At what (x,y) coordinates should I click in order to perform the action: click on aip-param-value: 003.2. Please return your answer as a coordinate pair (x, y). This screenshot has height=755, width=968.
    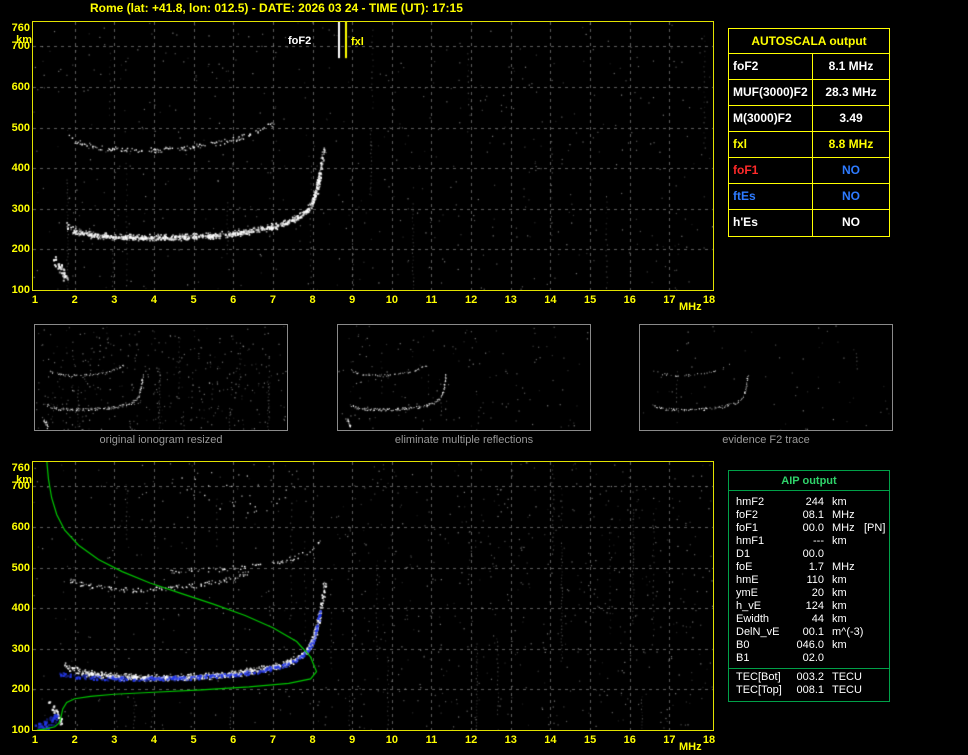
    Looking at the image, I should click on (810, 677).